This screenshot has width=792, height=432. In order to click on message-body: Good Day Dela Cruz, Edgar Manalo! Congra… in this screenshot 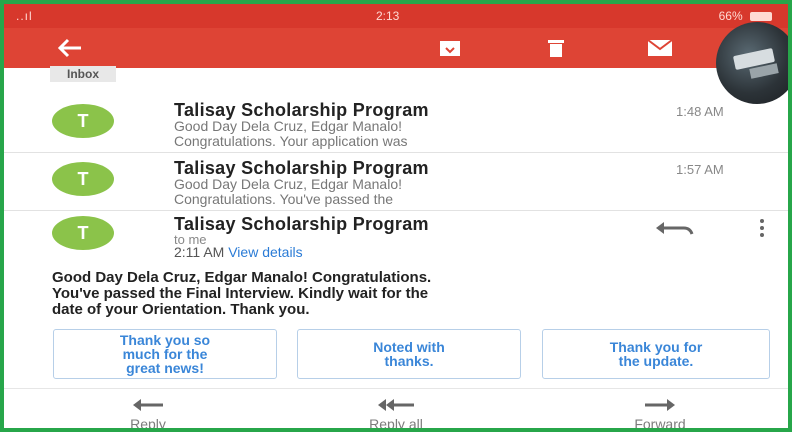, I will do `click(407, 294)`.